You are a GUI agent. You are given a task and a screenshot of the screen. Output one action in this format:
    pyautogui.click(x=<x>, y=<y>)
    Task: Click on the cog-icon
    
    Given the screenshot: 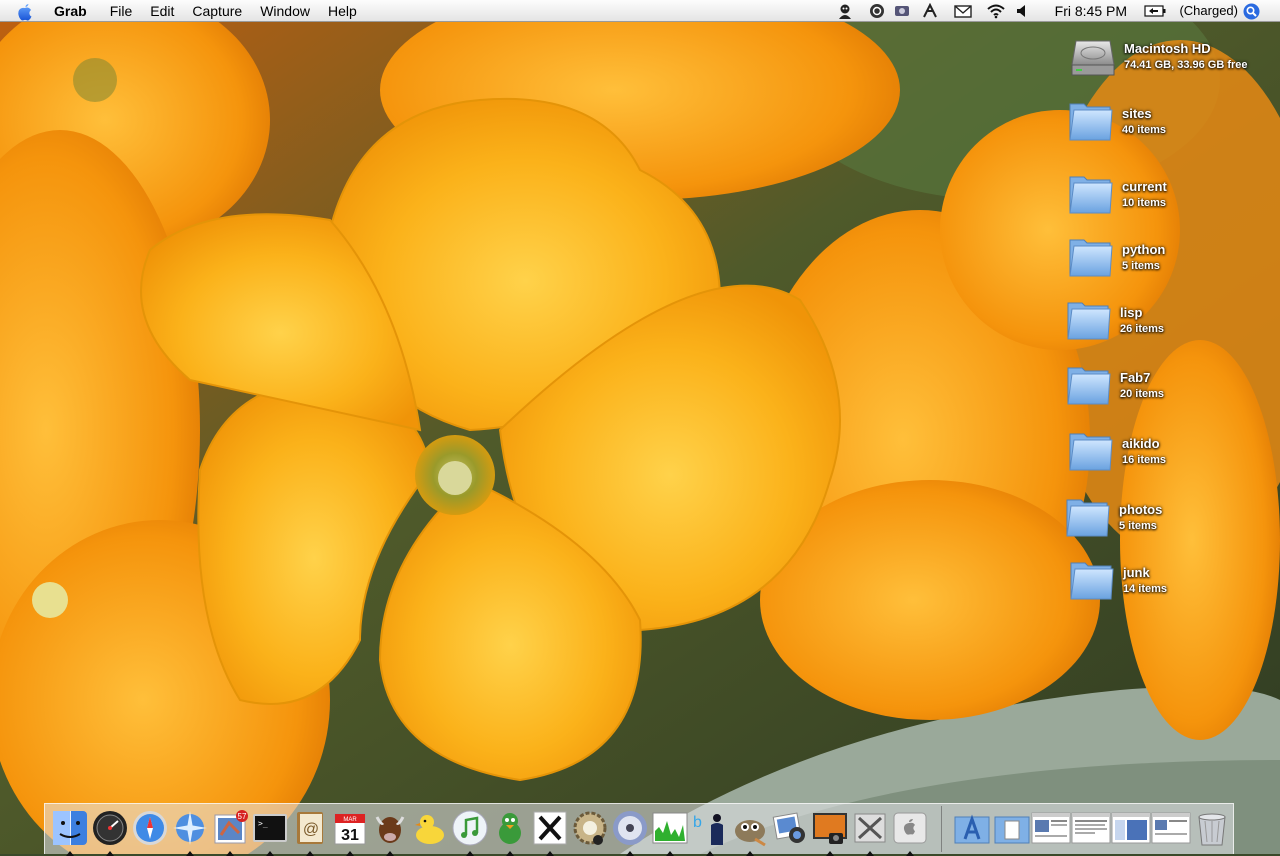 What is the action you would take?
    pyautogui.click(x=902, y=11)
    